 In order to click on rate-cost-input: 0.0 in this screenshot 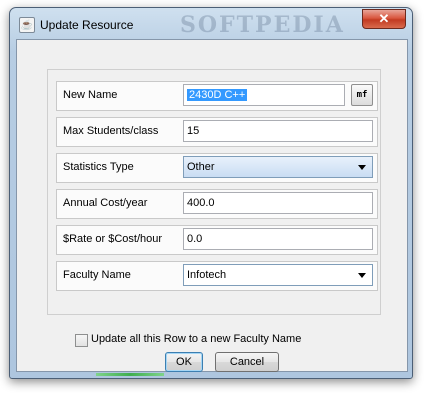, I will do `click(278, 239)`.